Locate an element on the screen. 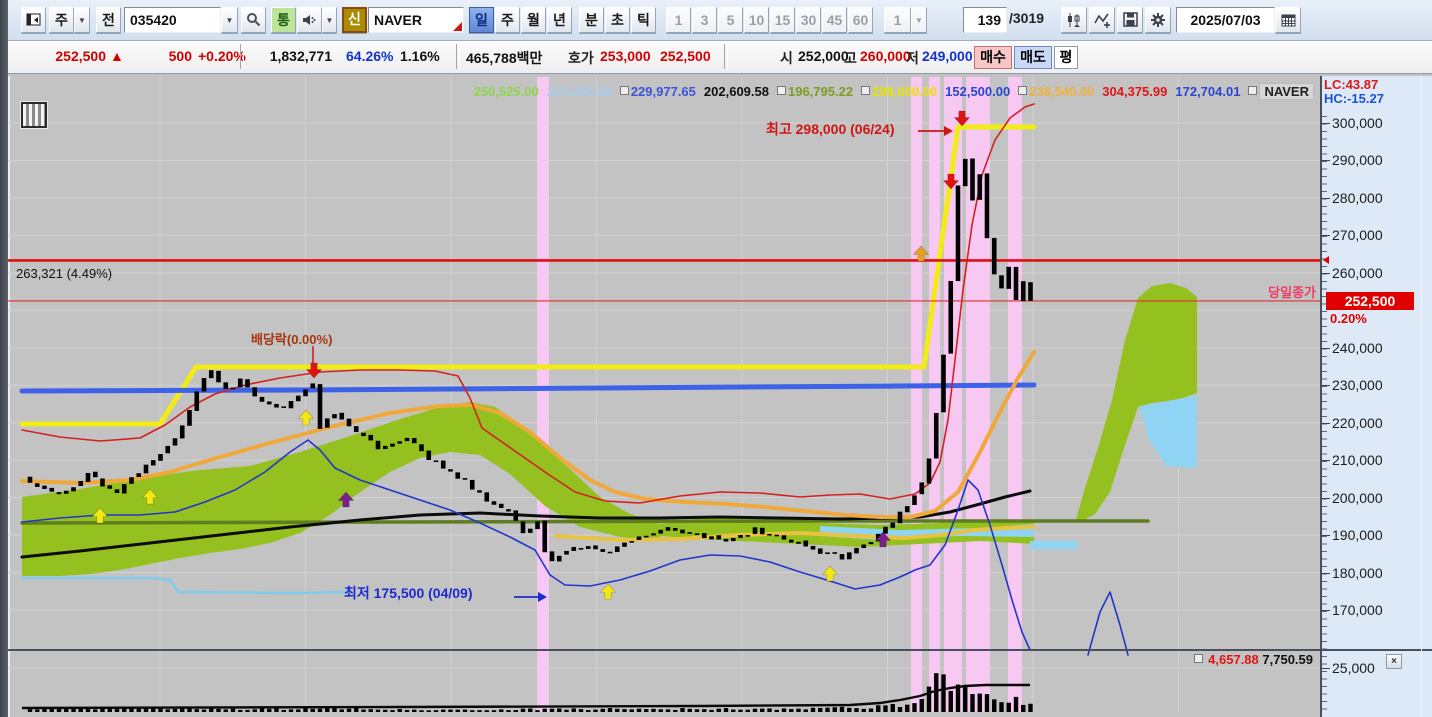  chart-grid-button is located at coordinates (34, 115).